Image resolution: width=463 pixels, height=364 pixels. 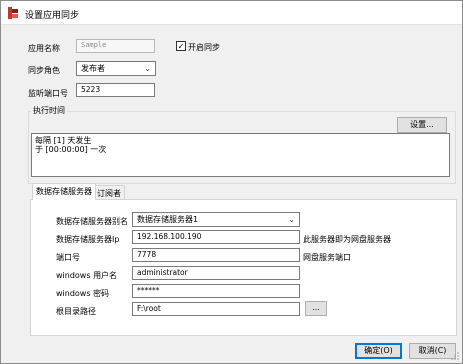 I want to click on title-bar: 设置应用同步, so click(x=231, y=13).